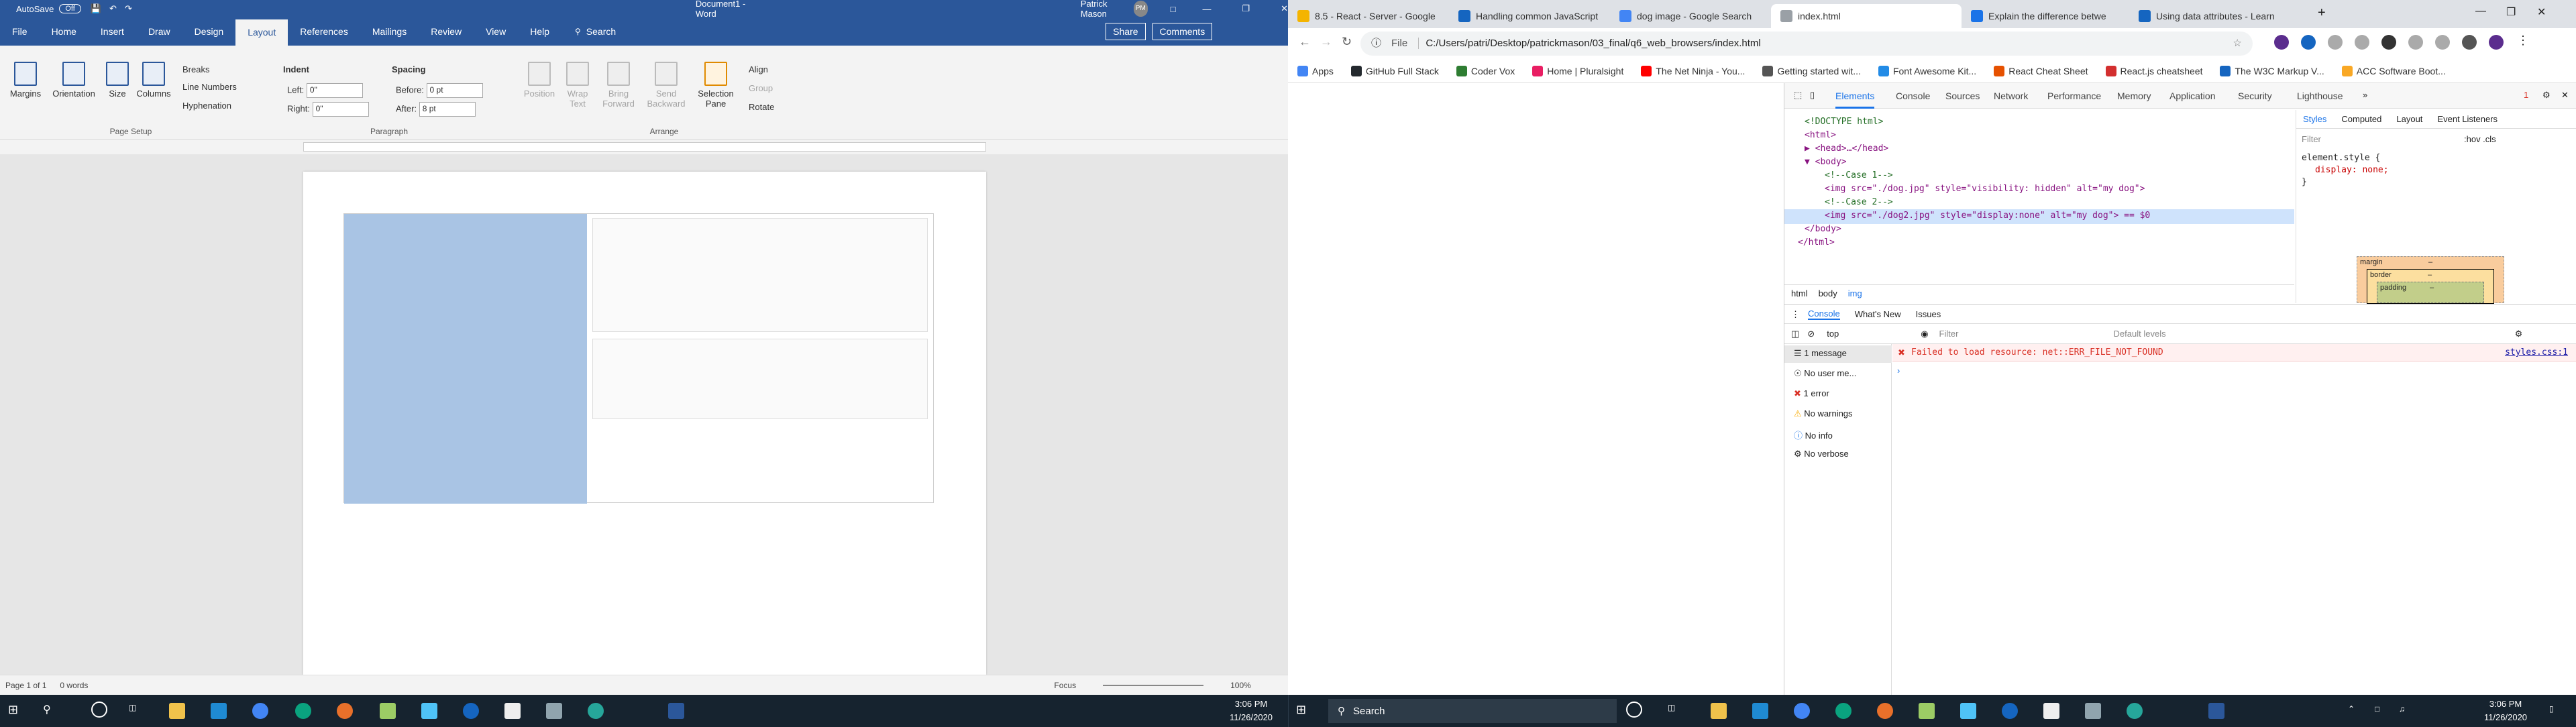 Image resolution: width=2576 pixels, height=727 pixels. Describe the element at coordinates (1820, 135) in the screenshot. I see `dom-node: <html>` at that location.